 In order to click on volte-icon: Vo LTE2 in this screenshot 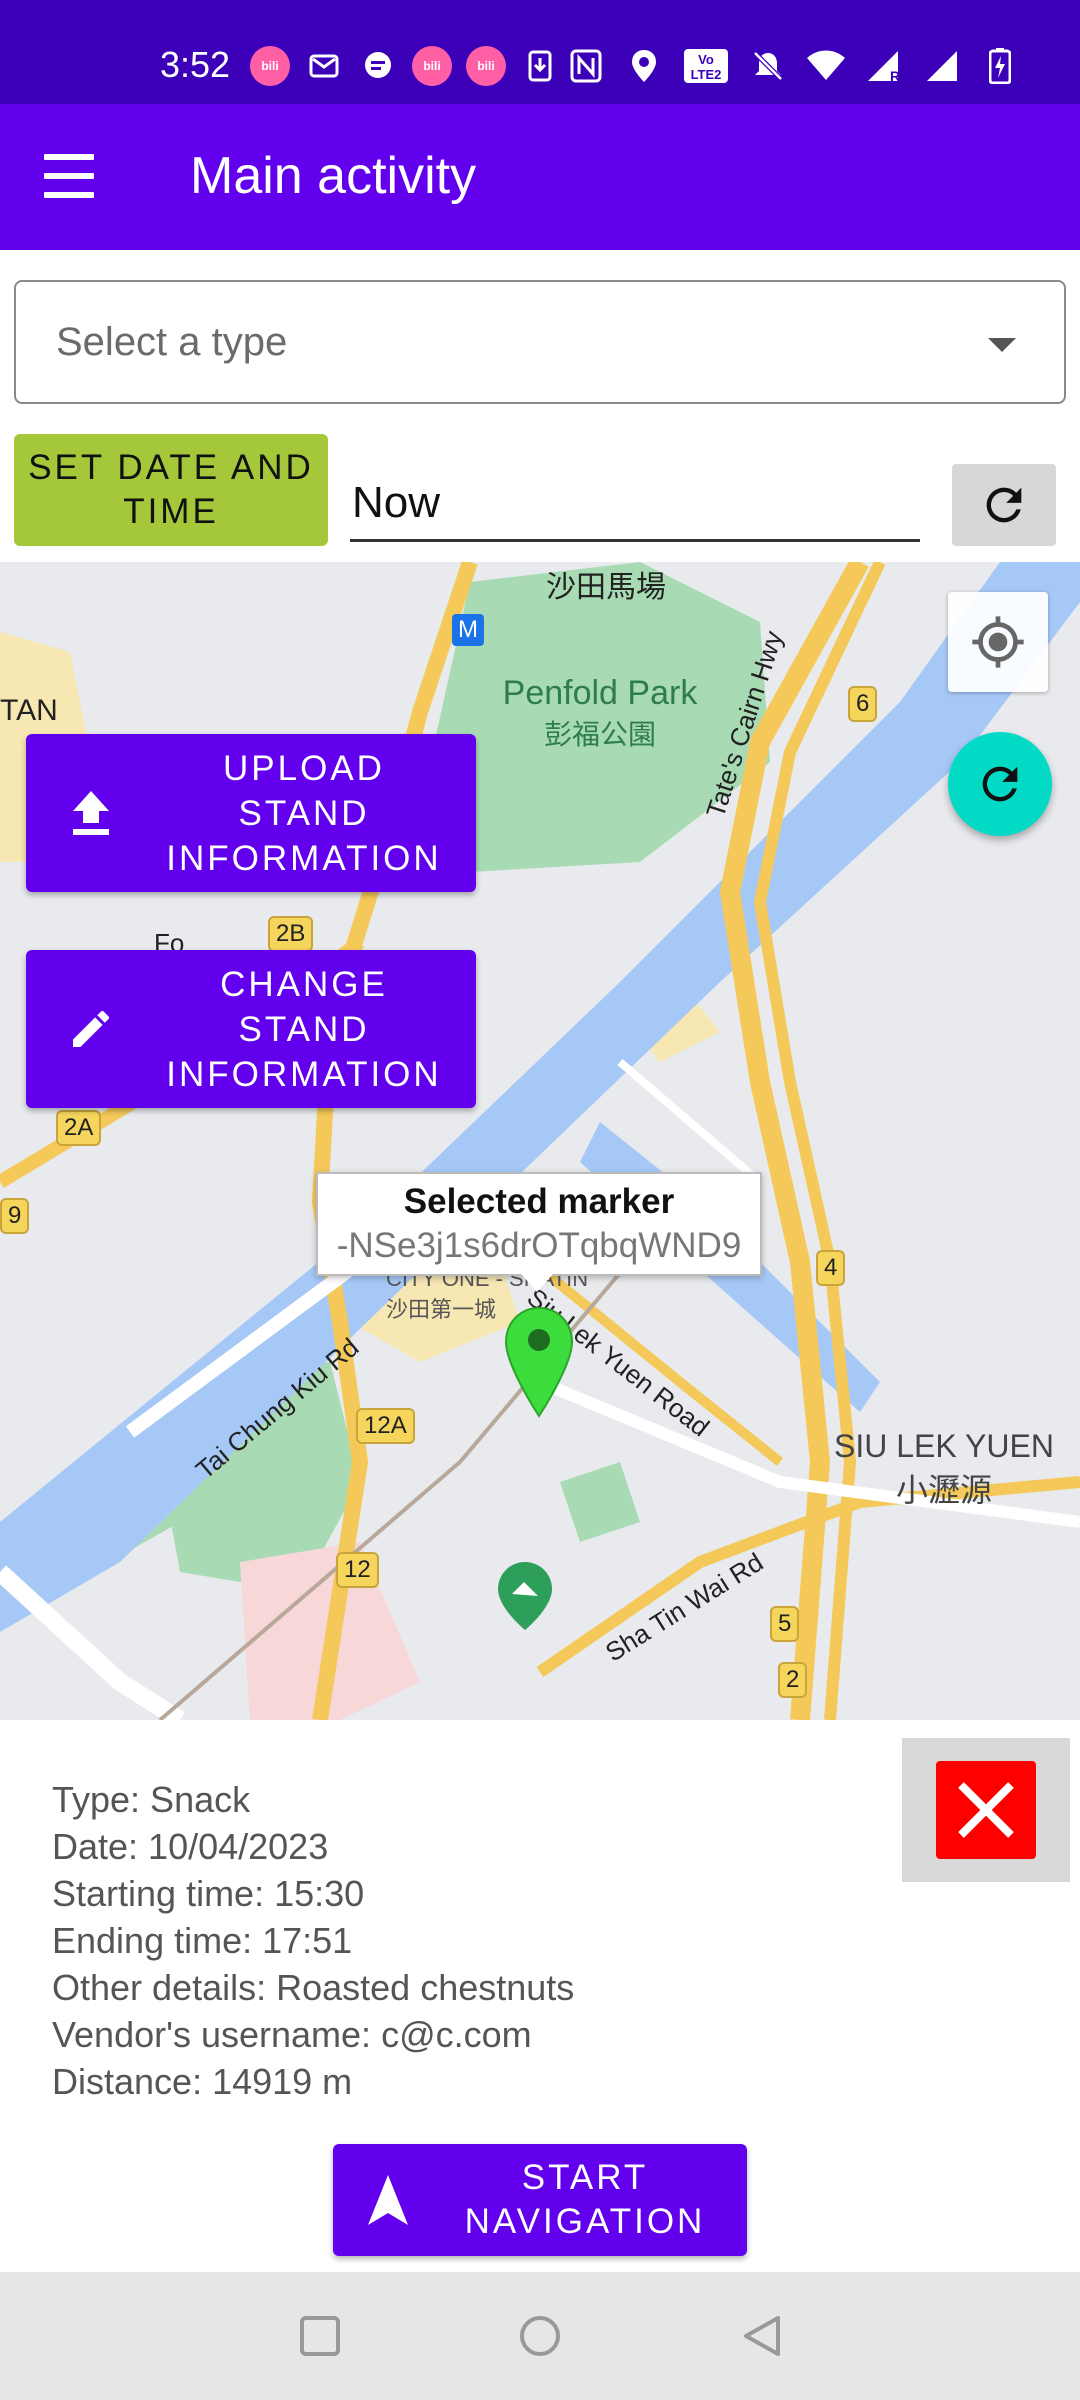, I will do `click(706, 66)`.